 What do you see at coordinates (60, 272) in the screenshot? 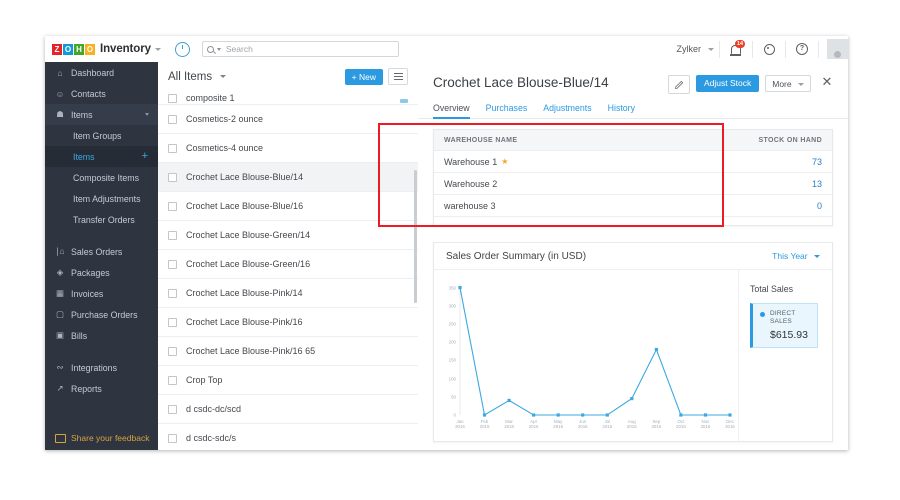
I see `package-icon: ◈` at bounding box center [60, 272].